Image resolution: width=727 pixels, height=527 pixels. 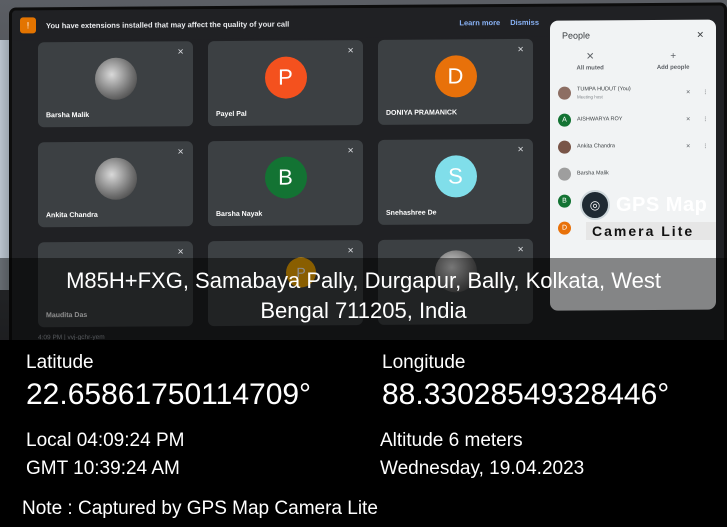 What do you see at coordinates (576, 35) in the screenshot?
I see `people-panel-title: People` at bounding box center [576, 35].